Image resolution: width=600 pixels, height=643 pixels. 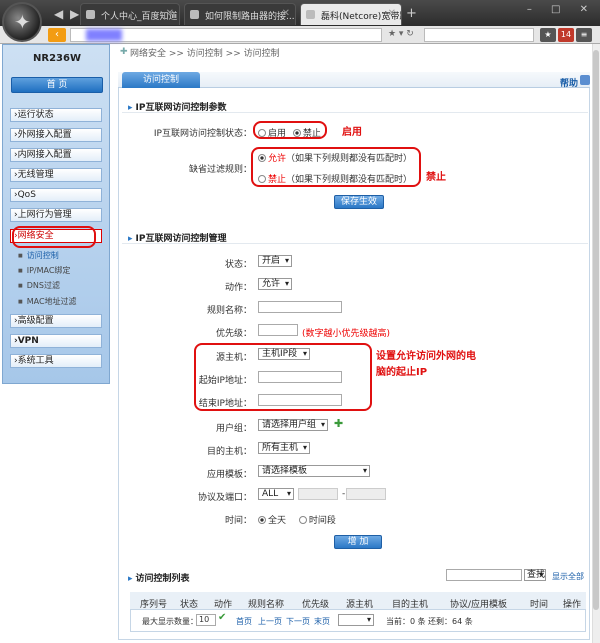 What do you see at coordinates (569, 82) in the screenshot?
I see `help-link: 帮助` at bounding box center [569, 82].